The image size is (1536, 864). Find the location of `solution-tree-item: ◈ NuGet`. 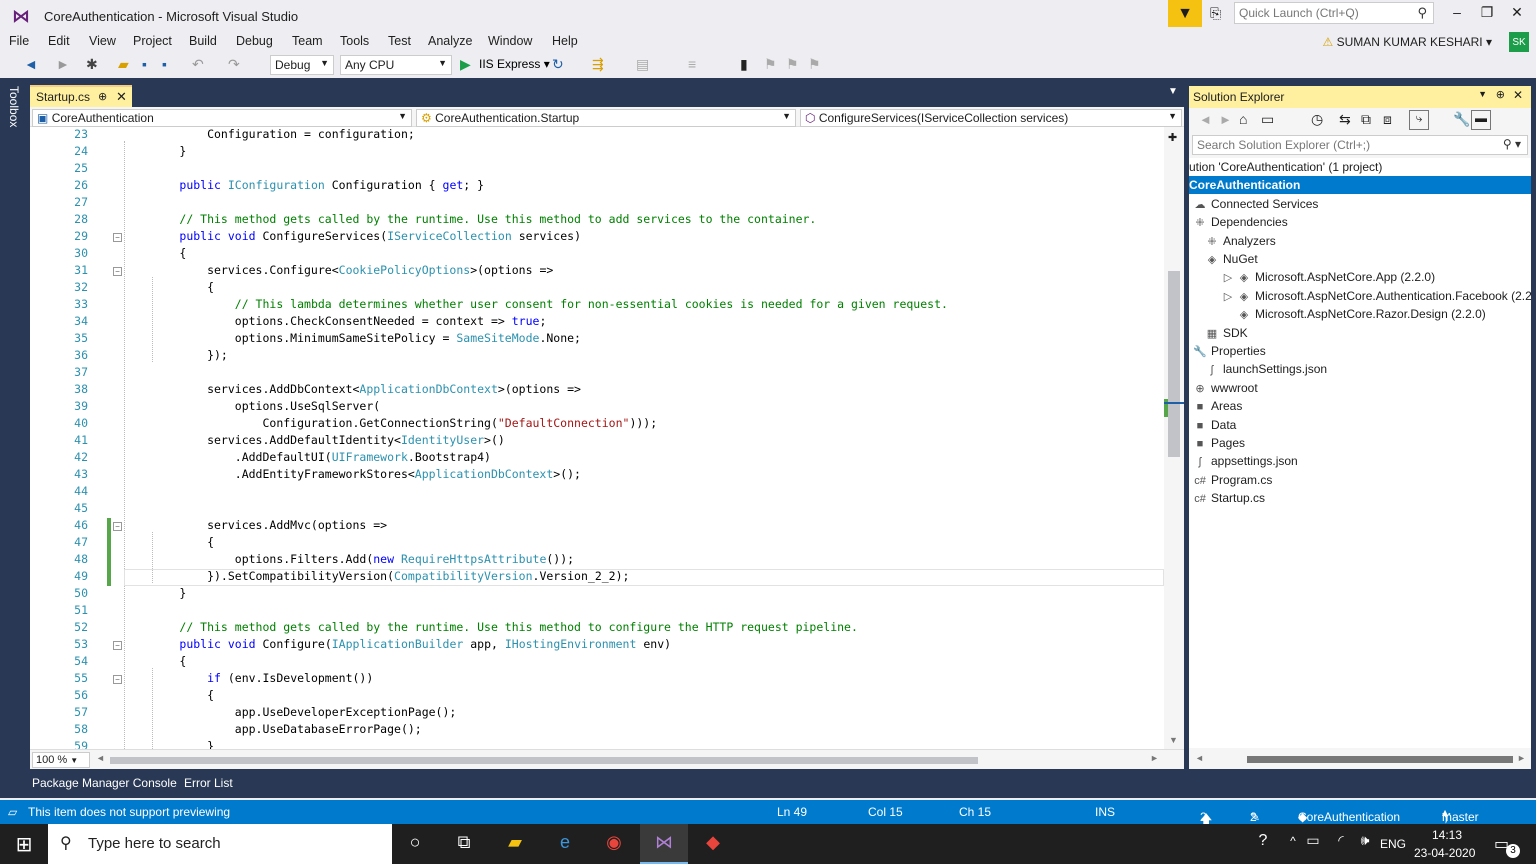

solution-tree-item: ◈ NuGet is located at coordinates (1223, 259).